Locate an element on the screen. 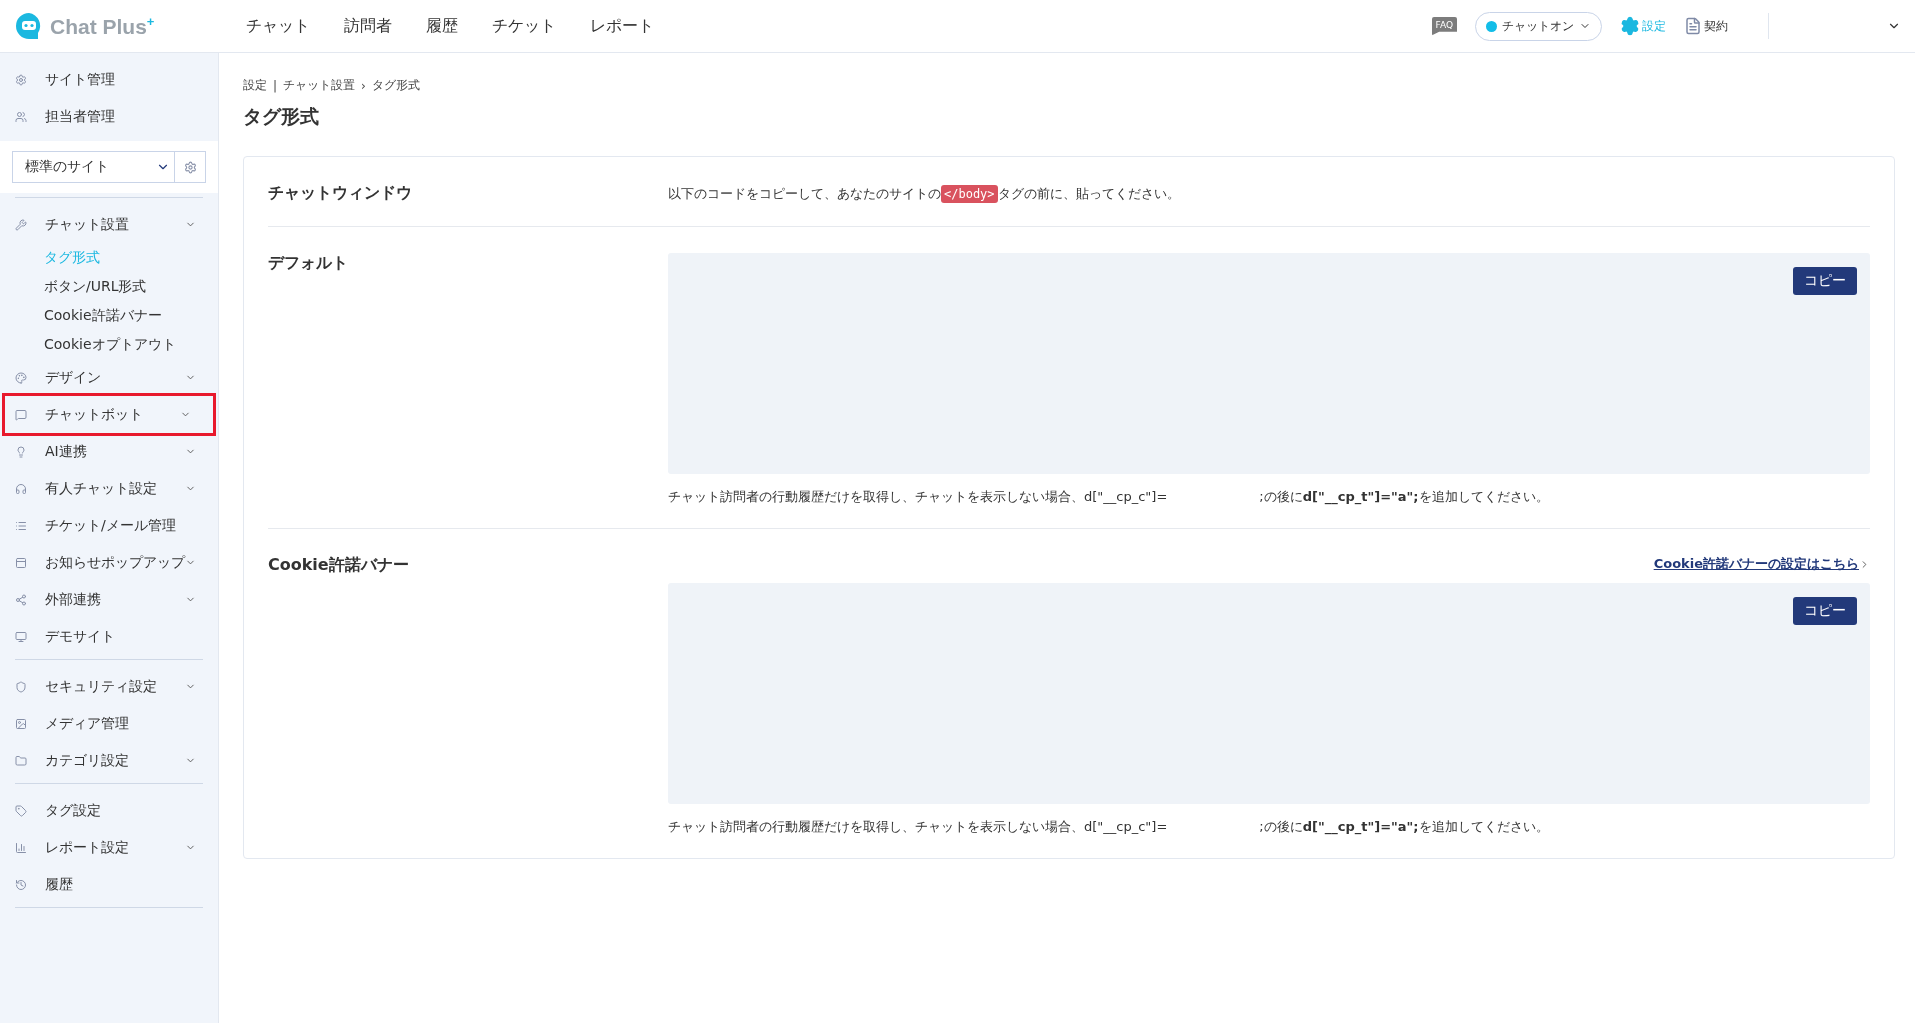 The width and height of the screenshot is (1915, 1023). sidebar-item: 履歴 is located at coordinates (109, 884).